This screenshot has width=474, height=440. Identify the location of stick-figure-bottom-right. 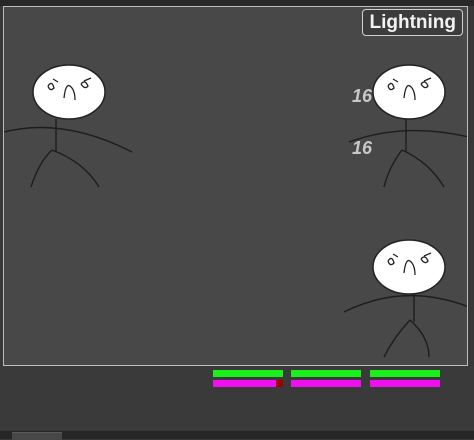
(406, 299).